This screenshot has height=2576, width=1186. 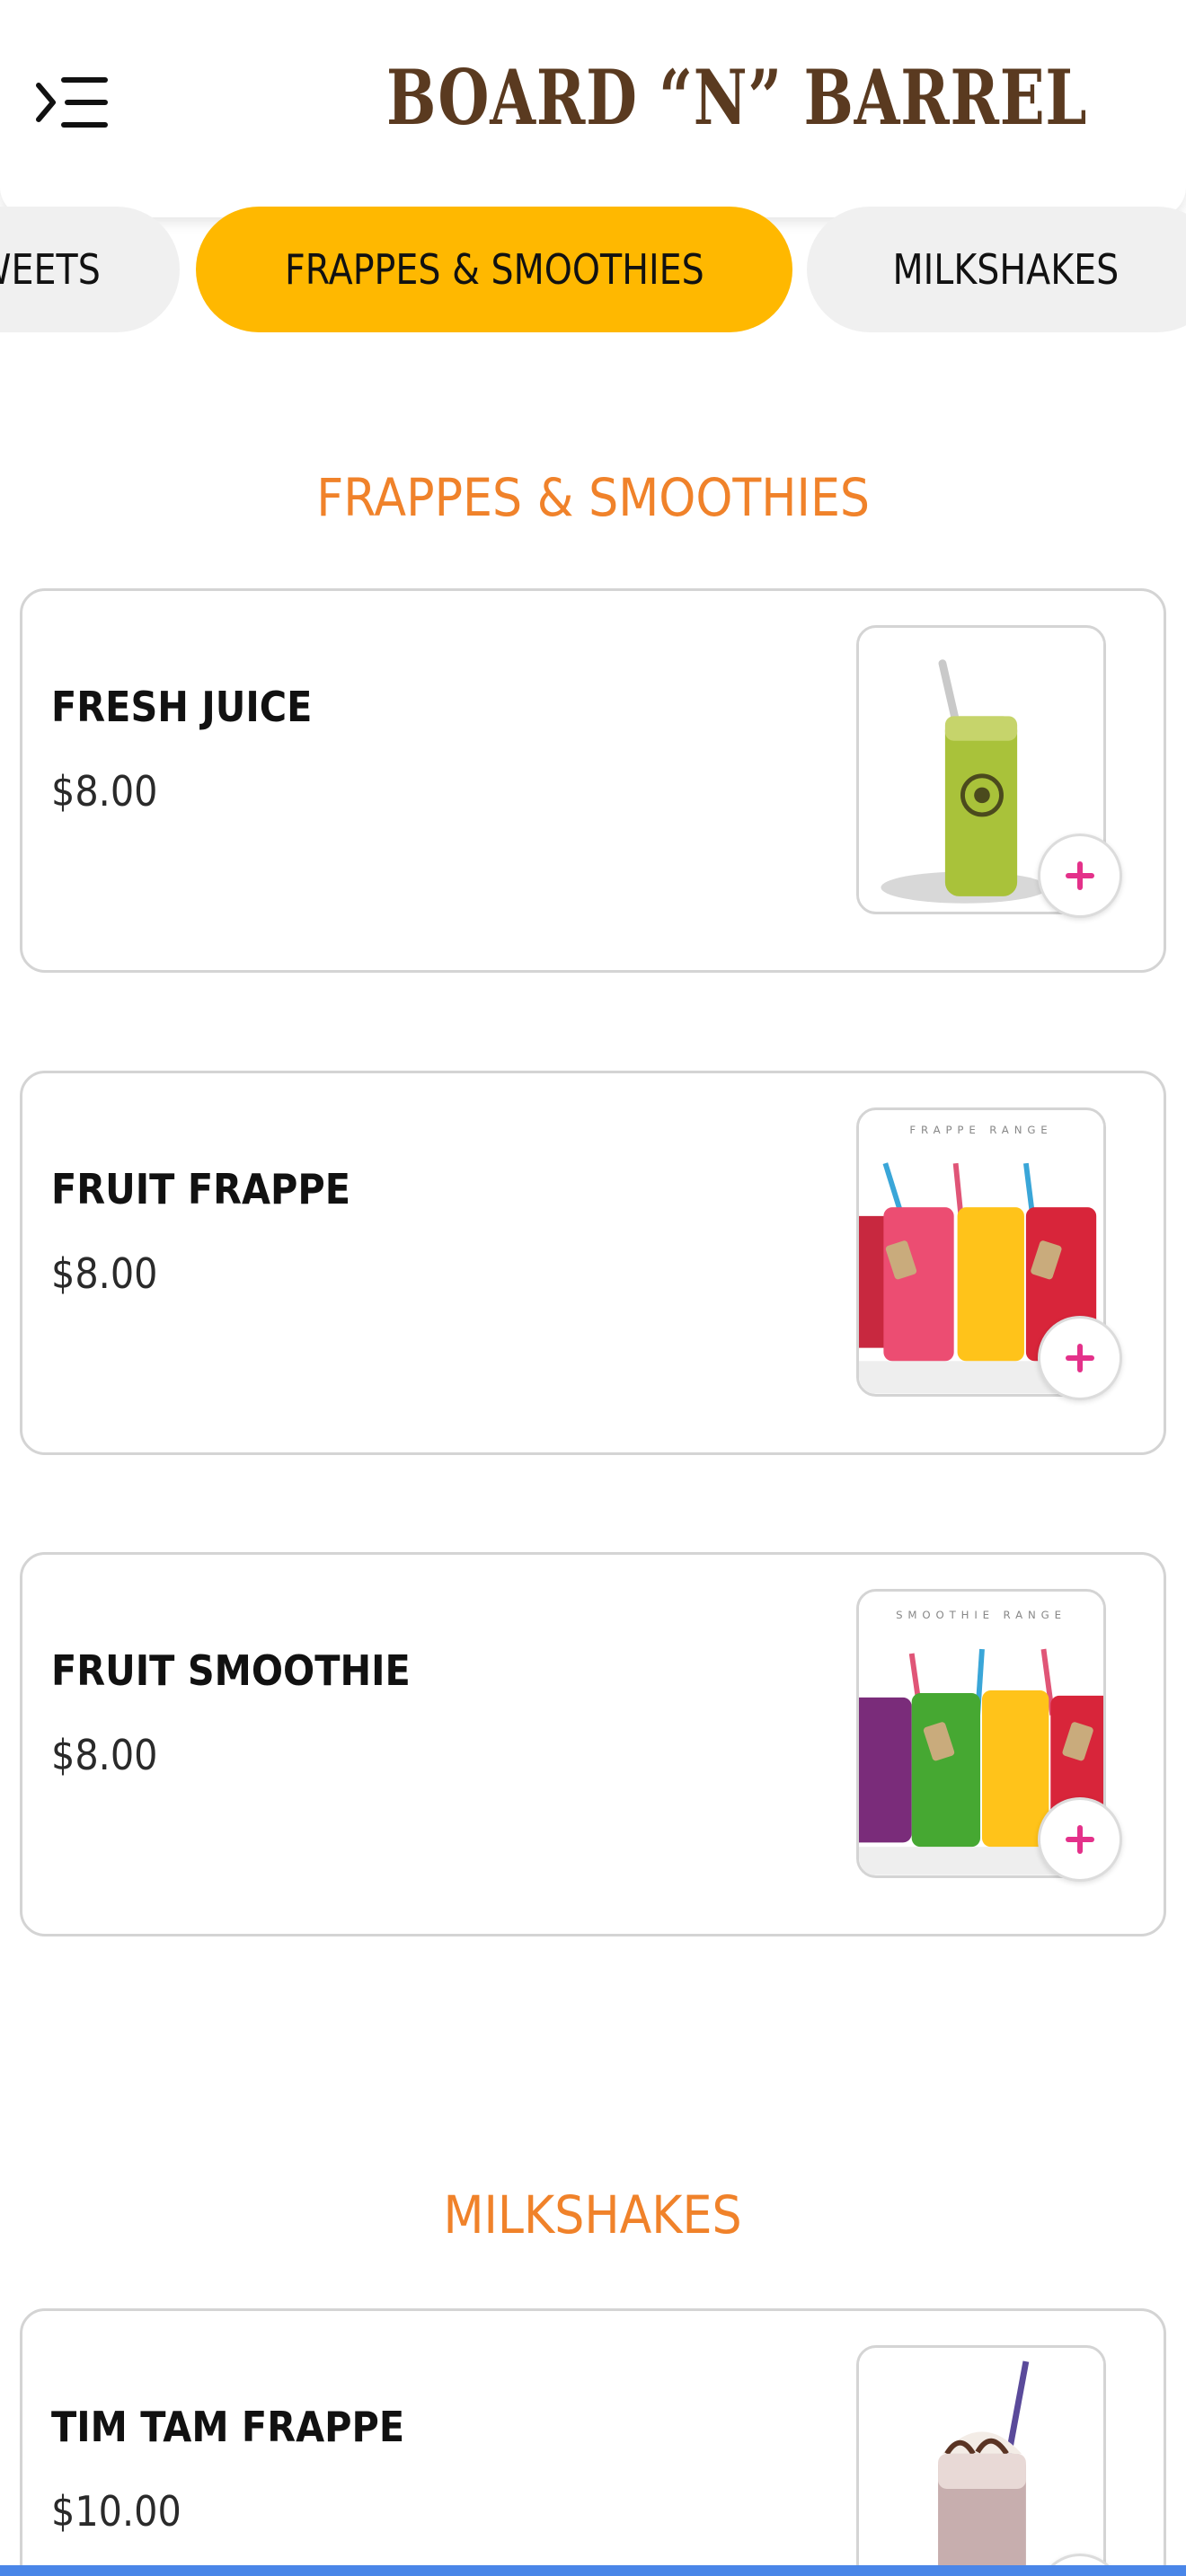 What do you see at coordinates (593, 2442) in the screenshot?
I see `product-card-tim-tam-frappe: TIM TAM FRAPPE $10.00` at bounding box center [593, 2442].